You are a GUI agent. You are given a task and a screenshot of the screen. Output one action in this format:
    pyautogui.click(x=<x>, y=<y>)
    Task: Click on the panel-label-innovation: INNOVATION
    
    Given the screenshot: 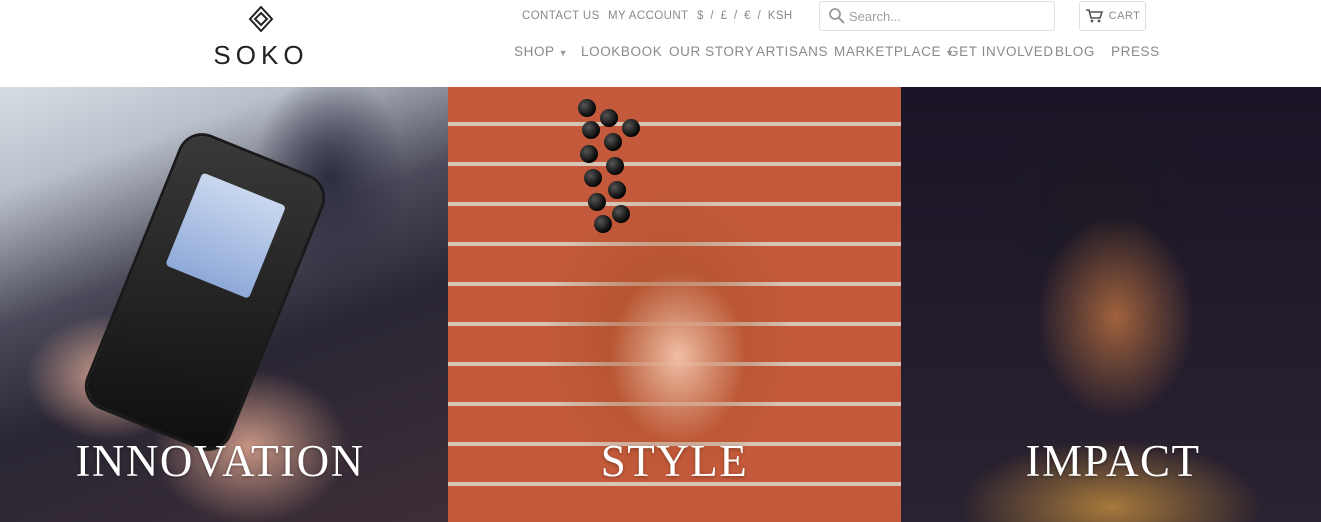 What is the action you would take?
    pyautogui.click(x=220, y=461)
    